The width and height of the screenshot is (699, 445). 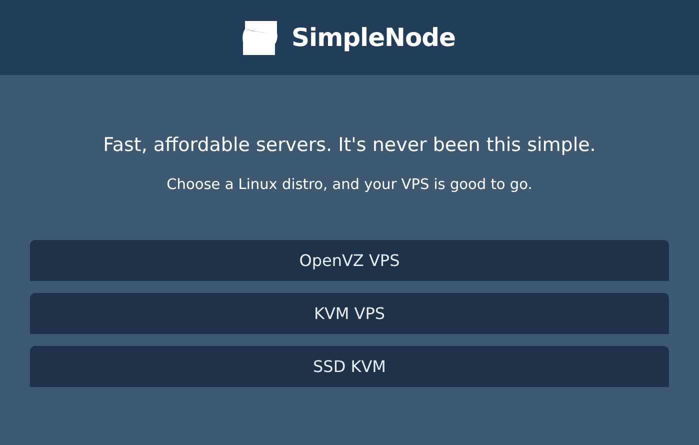 What do you see at coordinates (349, 260) in the screenshot?
I see `plan-button: OpenVZ VPS` at bounding box center [349, 260].